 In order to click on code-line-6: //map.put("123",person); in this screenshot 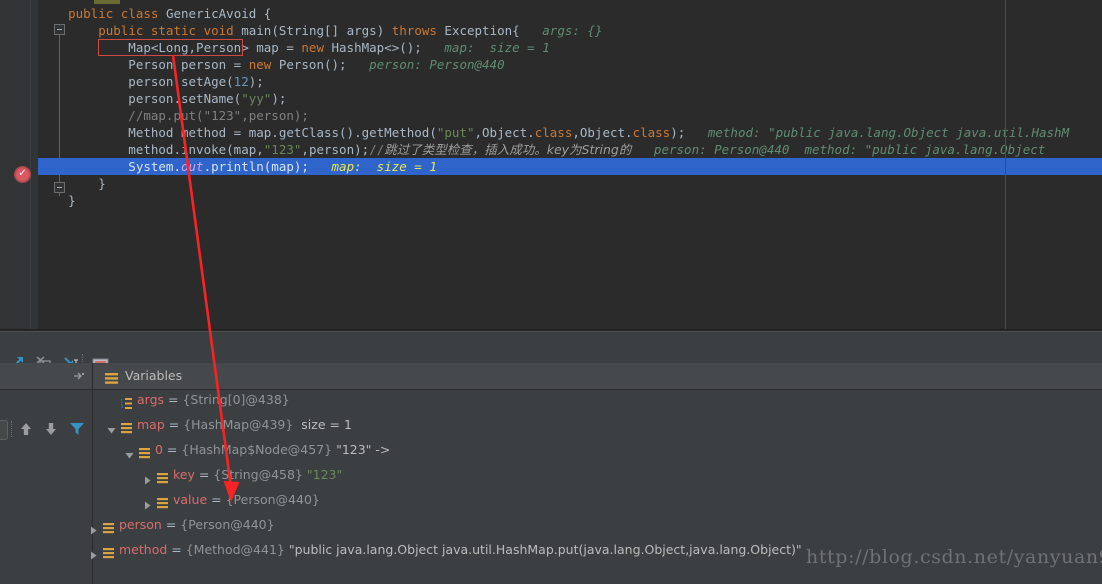, I will do `click(173, 115)`.